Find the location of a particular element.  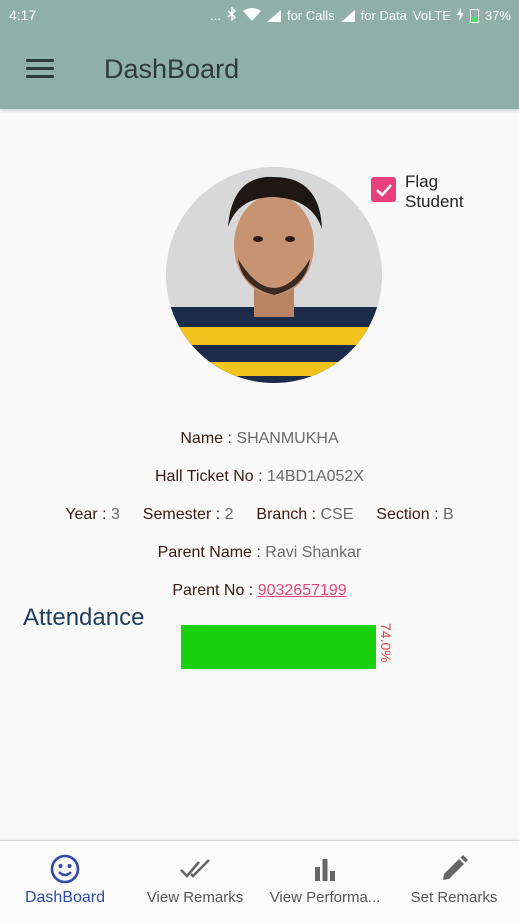

smiley-face-icon is located at coordinates (65, 869).